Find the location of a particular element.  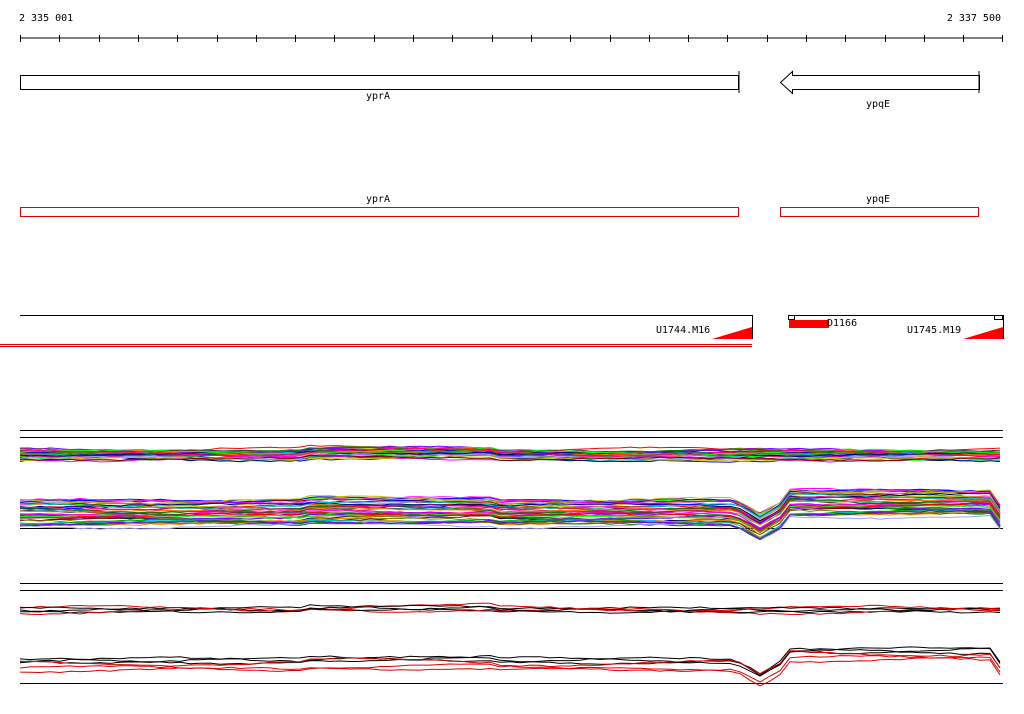

gene-label-ypra: yprA is located at coordinates (378, 96).